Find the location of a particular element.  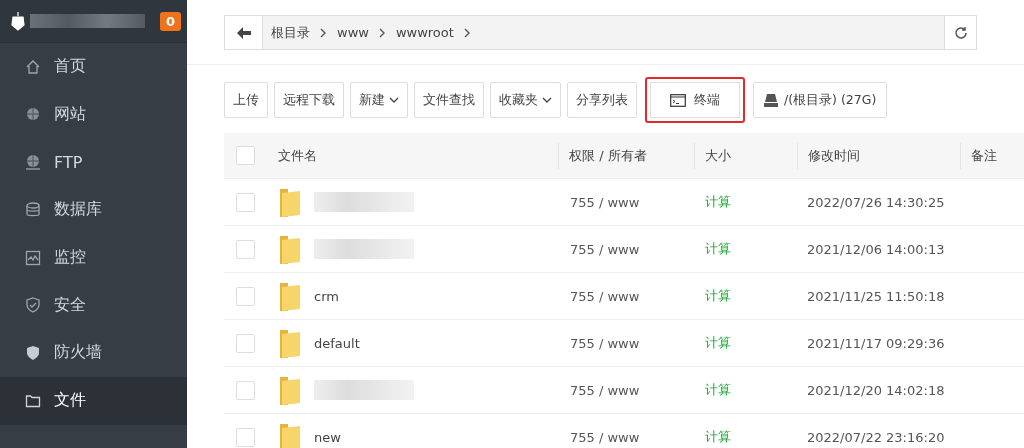

select-all-checkbox is located at coordinates (245, 155).